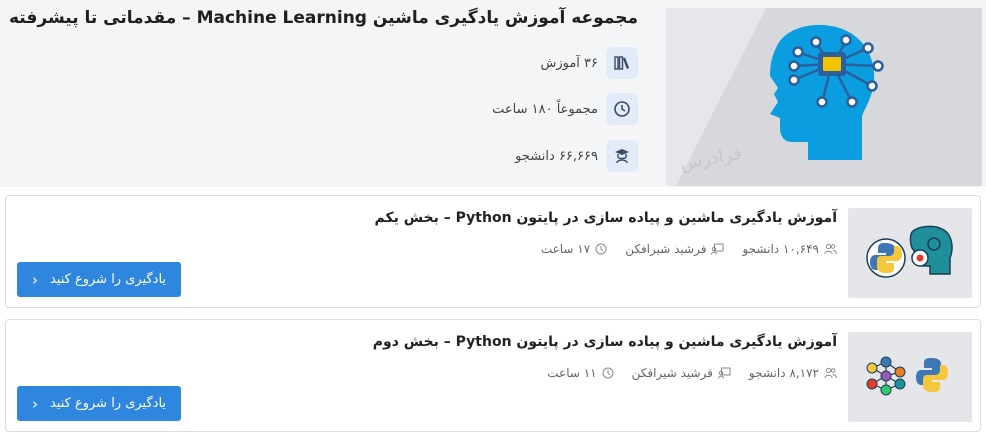 Image resolution: width=986 pixels, height=439 pixels. Describe the element at coordinates (622, 63) in the screenshot. I see `books-icon` at that location.